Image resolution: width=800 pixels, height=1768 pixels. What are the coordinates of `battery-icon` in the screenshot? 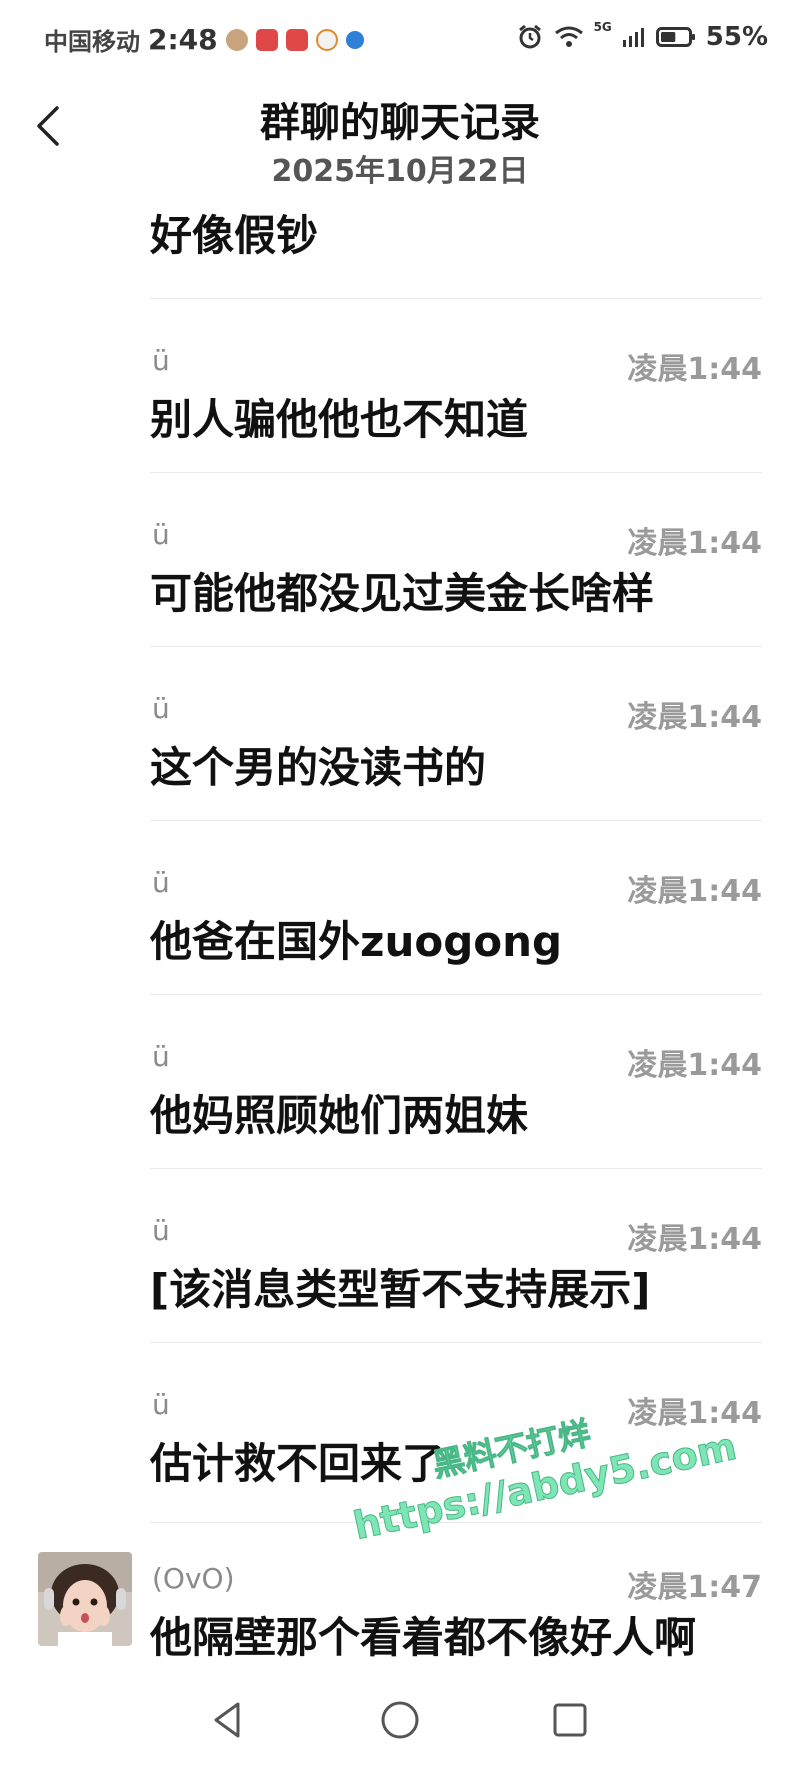 It's located at (675, 37).